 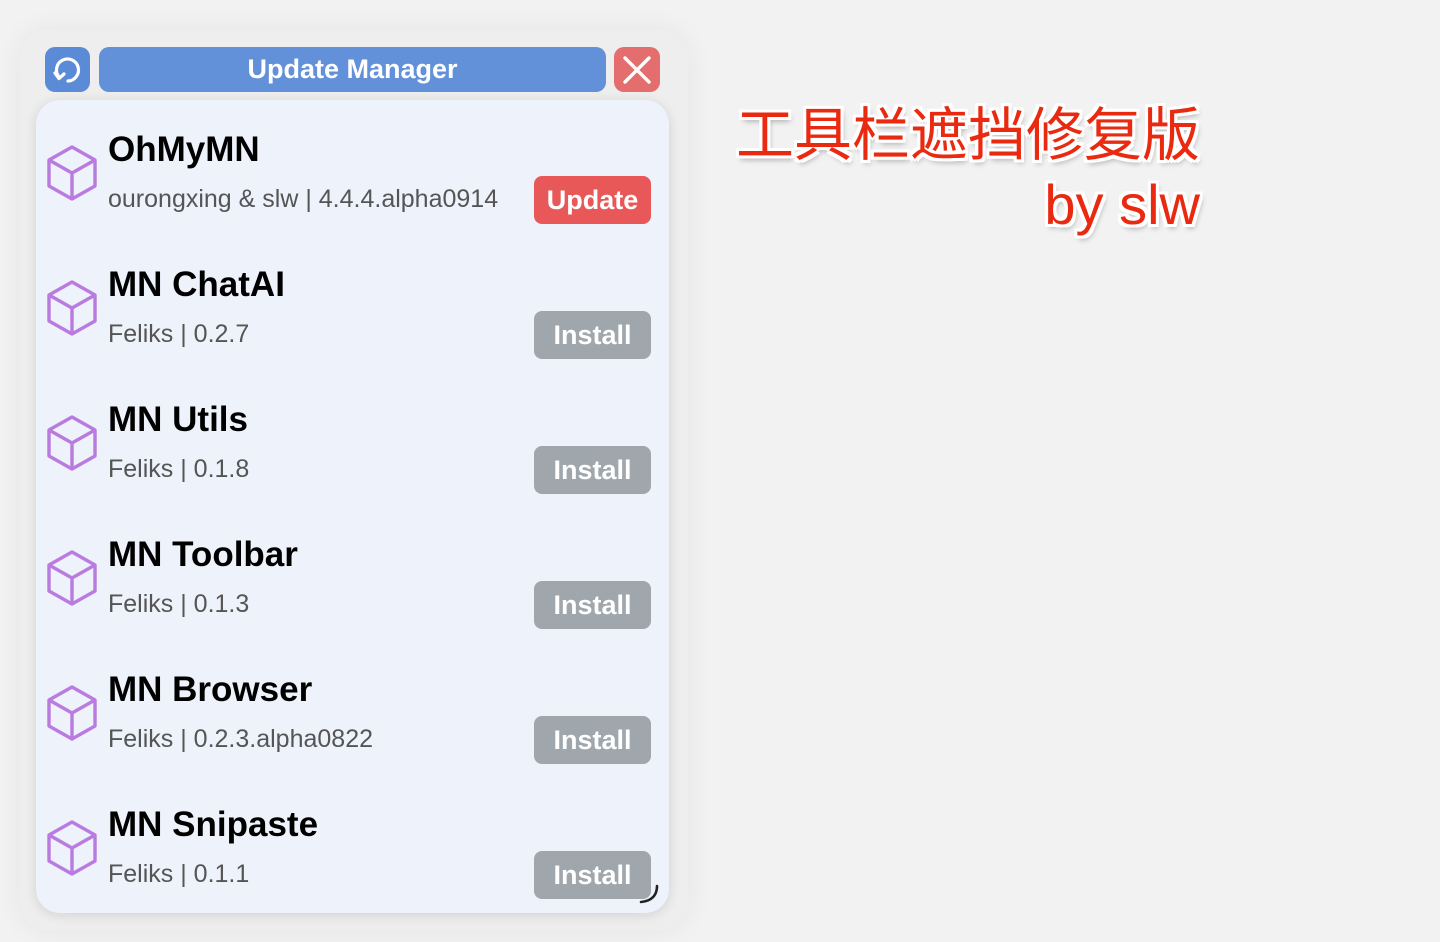 I want to click on addon-name: MN Browser, so click(x=210, y=689).